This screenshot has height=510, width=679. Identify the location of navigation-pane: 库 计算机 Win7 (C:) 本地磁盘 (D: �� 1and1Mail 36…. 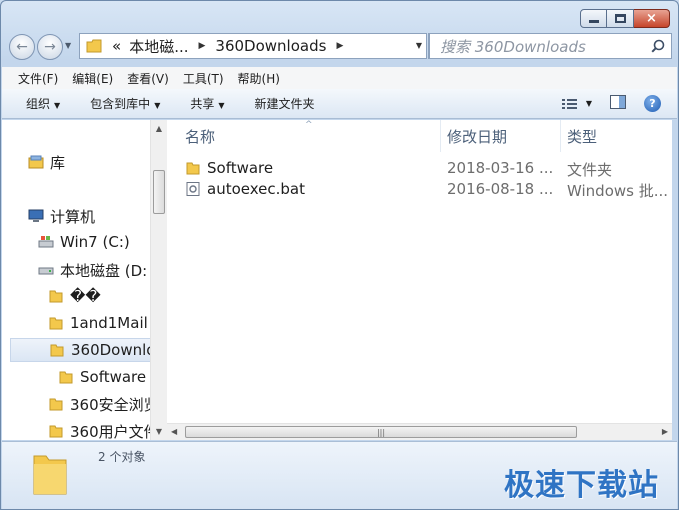
(76, 280).